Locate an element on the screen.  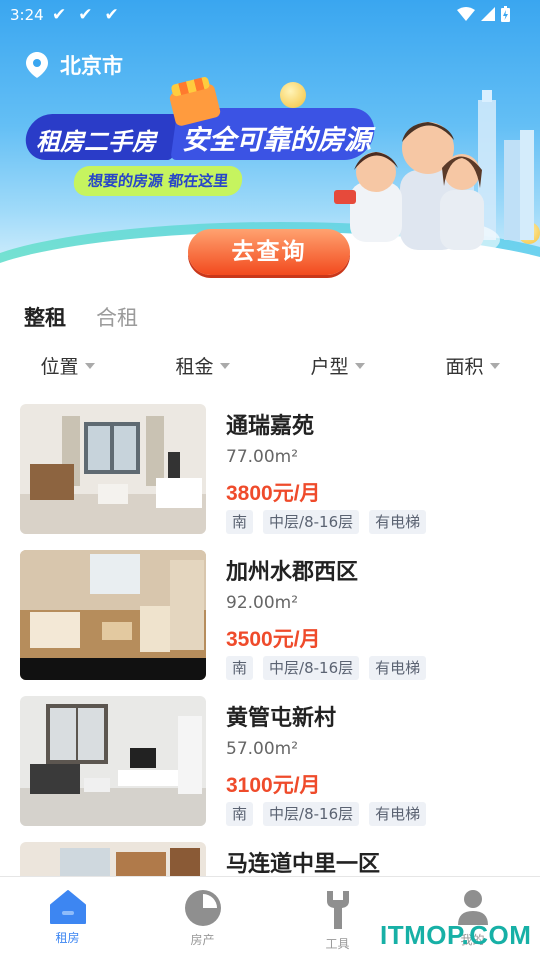
wrench-icon is located at coordinates (337, 910).